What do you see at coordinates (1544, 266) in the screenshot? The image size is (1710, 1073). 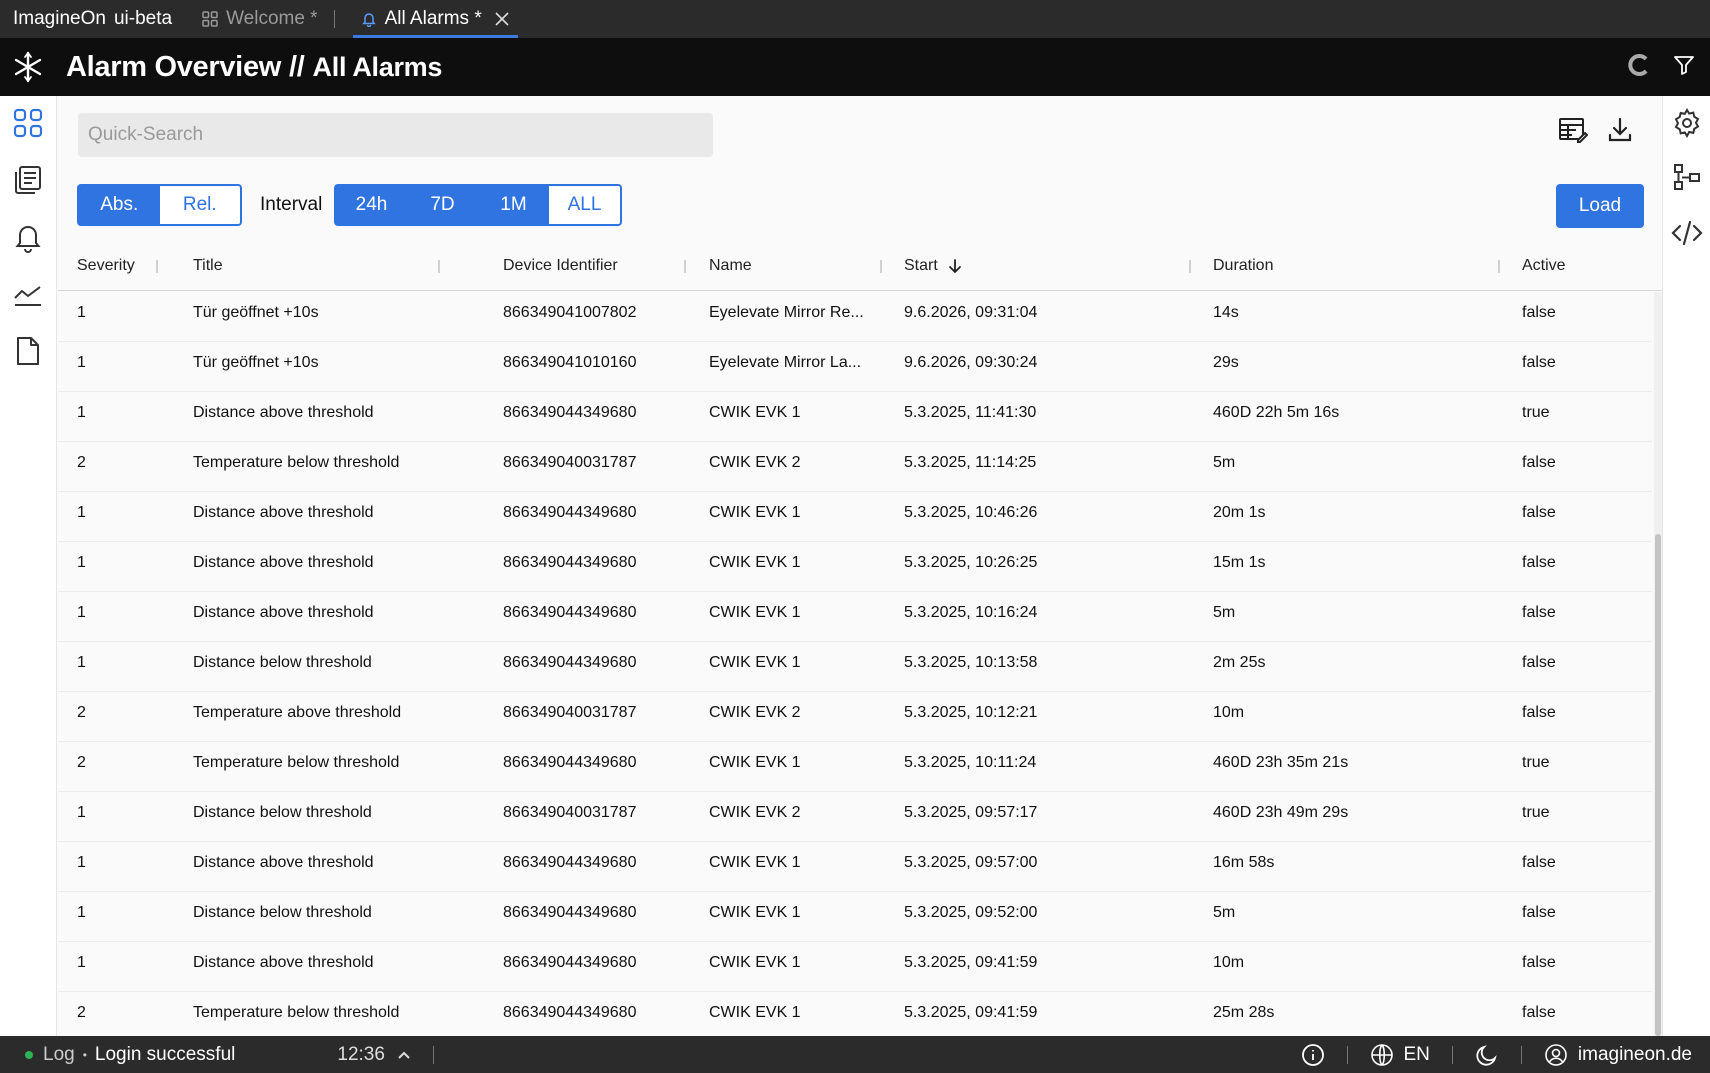 I see `column-header-active: Active` at bounding box center [1544, 266].